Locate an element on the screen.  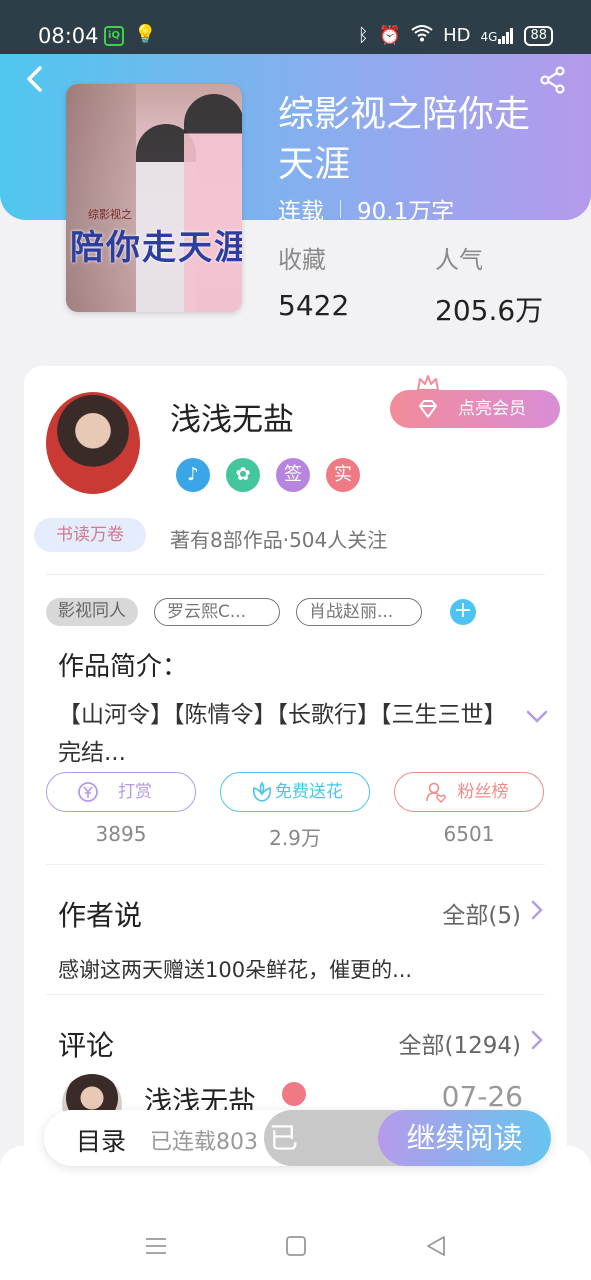
music-note-icon: ♪ is located at coordinates (193, 475).